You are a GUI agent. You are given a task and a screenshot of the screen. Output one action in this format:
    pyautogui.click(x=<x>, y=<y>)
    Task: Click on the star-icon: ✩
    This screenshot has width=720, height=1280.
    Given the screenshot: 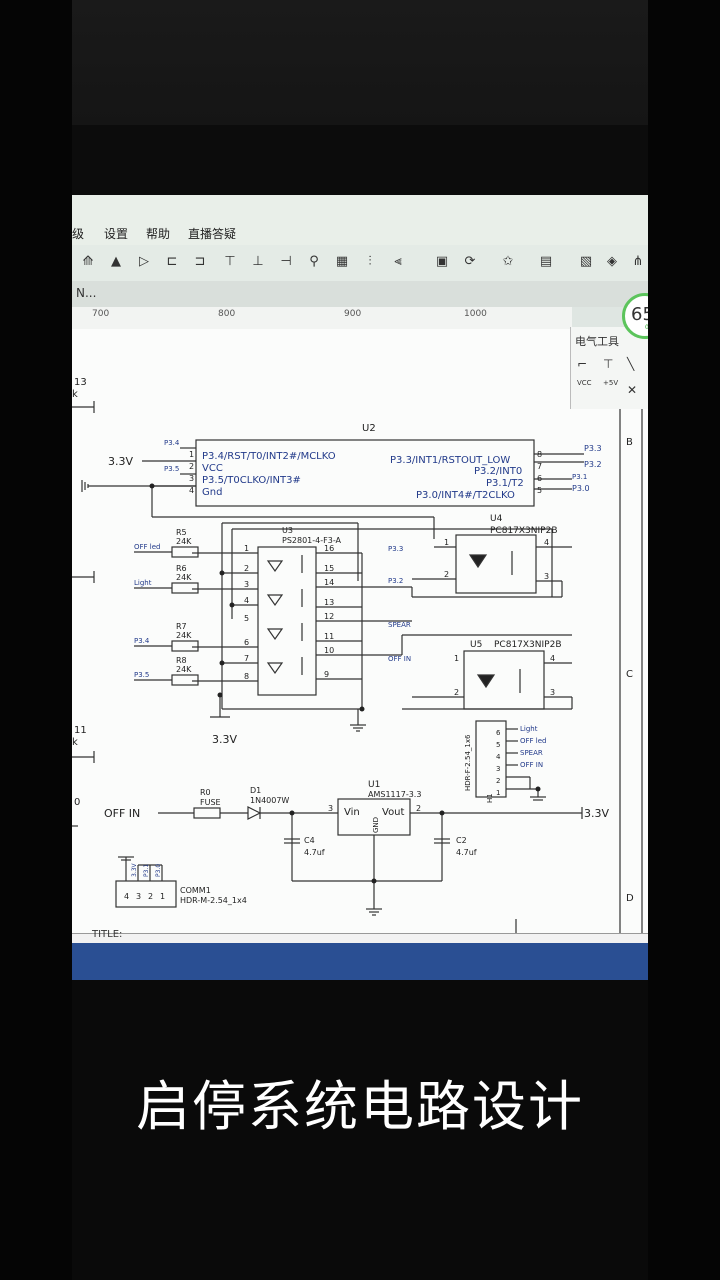 What is the action you would take?
    pyautogui.click(x=508, y=262)
    